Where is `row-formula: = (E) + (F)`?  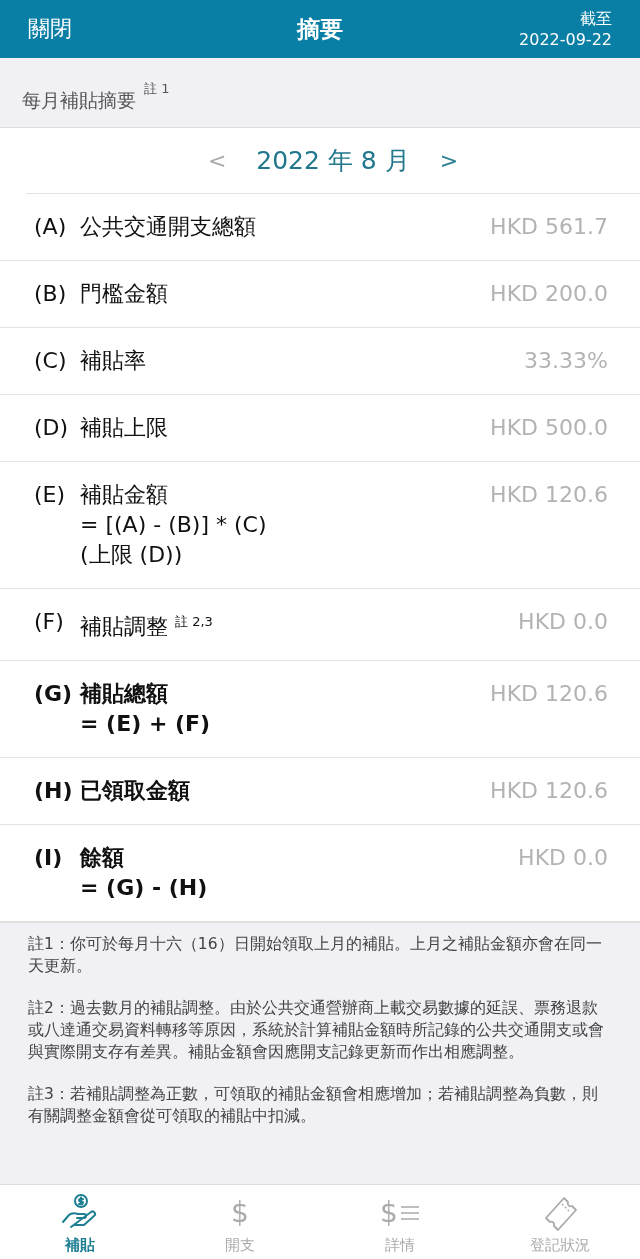
row-formula: = (E) + (F) is located at coordinates (146, 724).